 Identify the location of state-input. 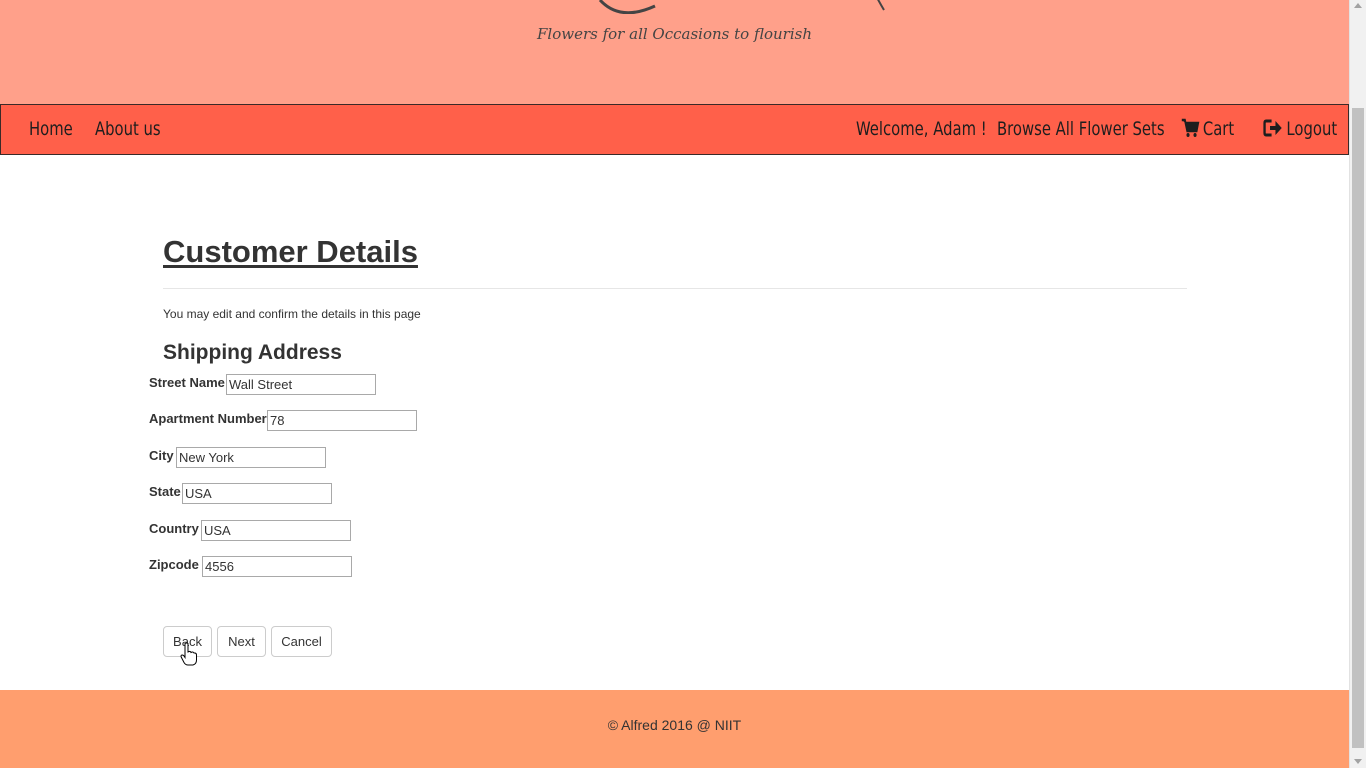
(257, 493).